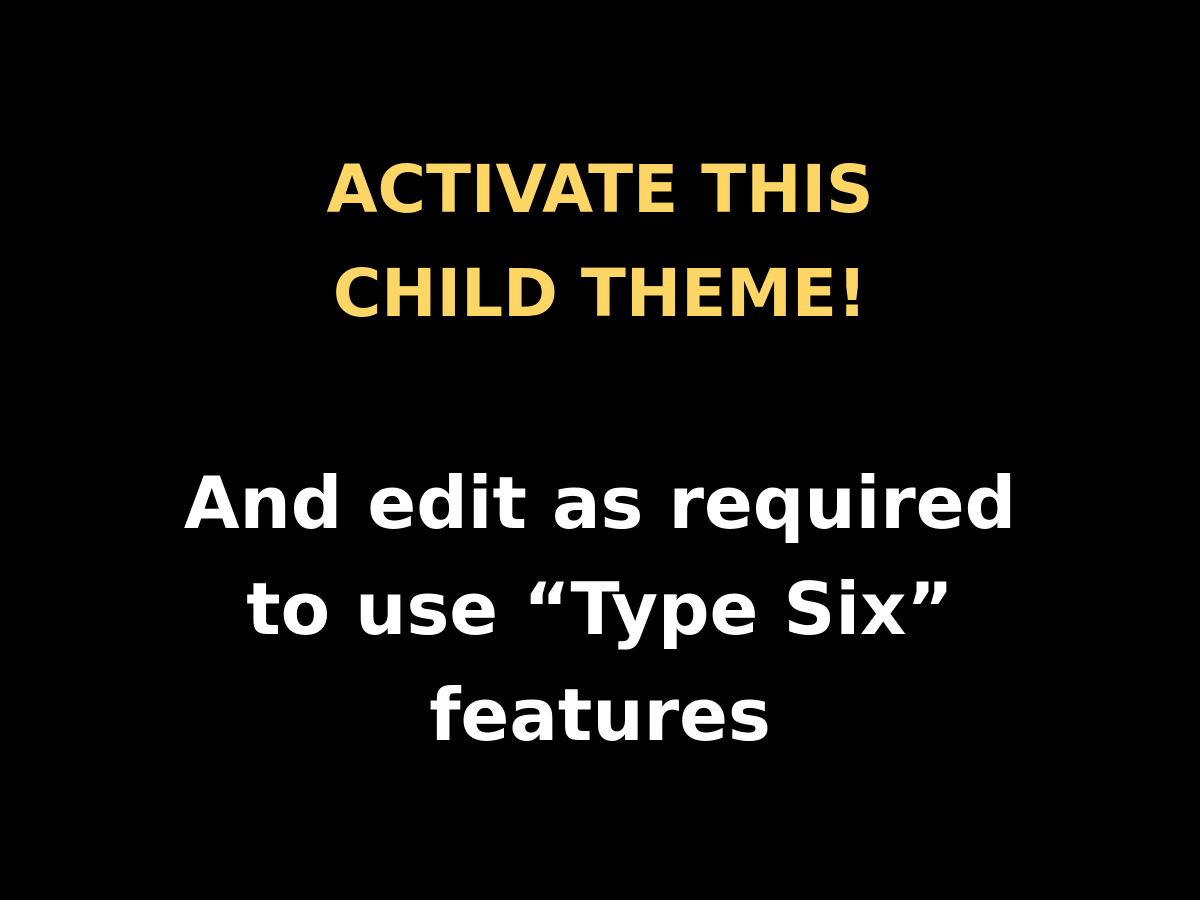 This screenshot has height=900, width=1200. I want to click on headline-line-1: ACTIVATE THIS, so click(600, 189).